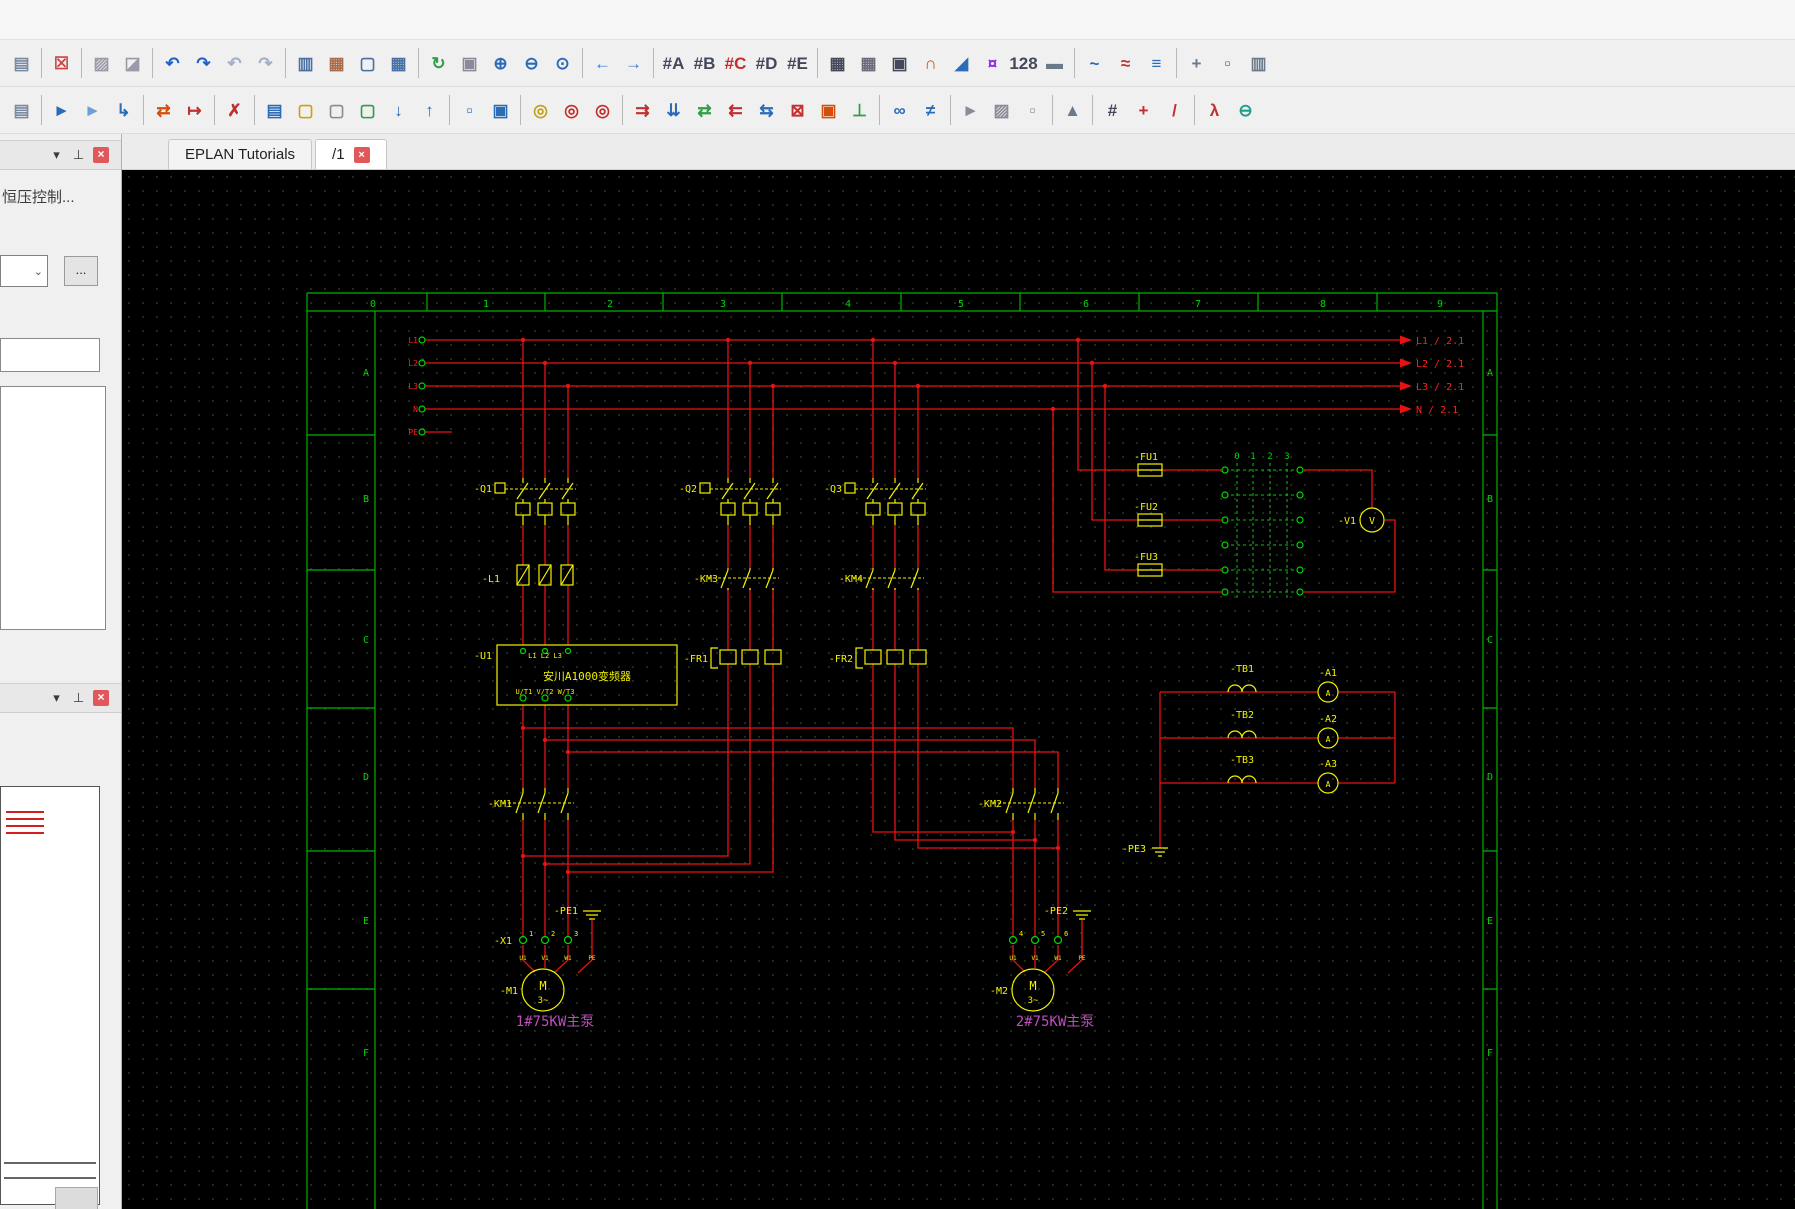 This screenshot has height=1209, width=1795. I want to click on grid-d-icon: #D, so click(766, 63).